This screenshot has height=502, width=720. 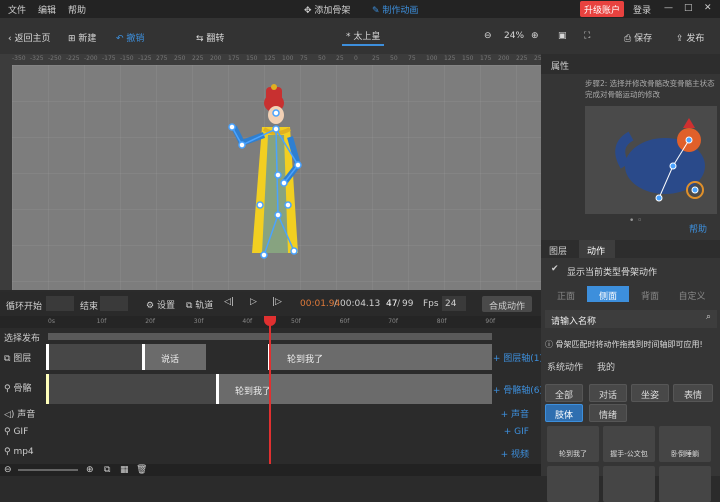 I want to click on filter-sitting: 坐姿, so click(x=650, y=393).